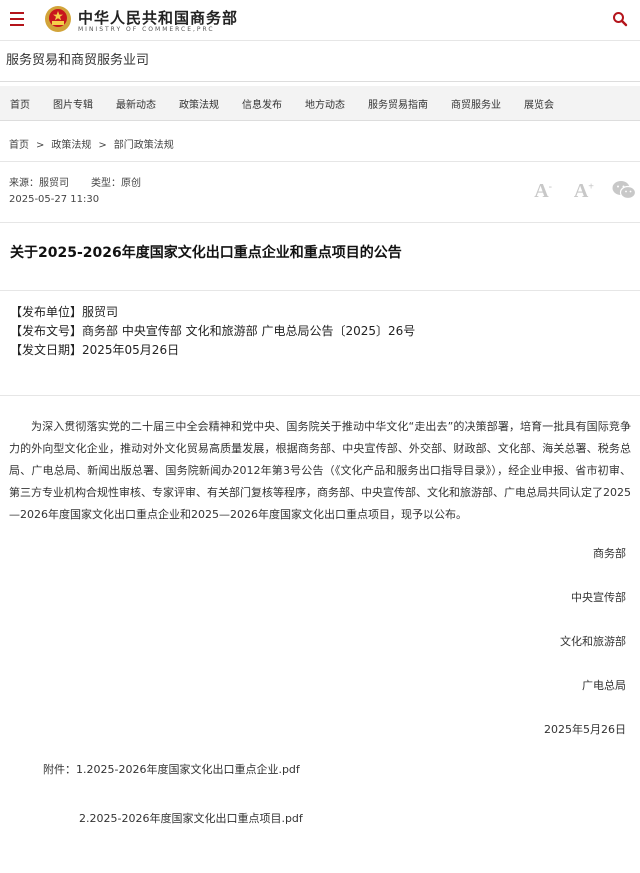 The image size is (640, 873). Describe the element at coordinates (188, 769) in the screenshot. I see `attachment-link-enterprises: 1.2025-2026年度国家文化出口重点企业.pdf` at that location.